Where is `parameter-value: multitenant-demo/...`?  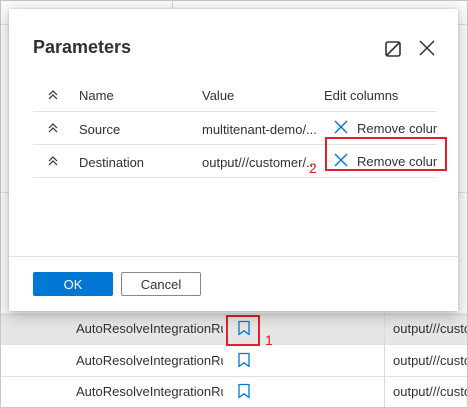
parameter-value: multitenant-demo/... is located at coordinates (259, 129).